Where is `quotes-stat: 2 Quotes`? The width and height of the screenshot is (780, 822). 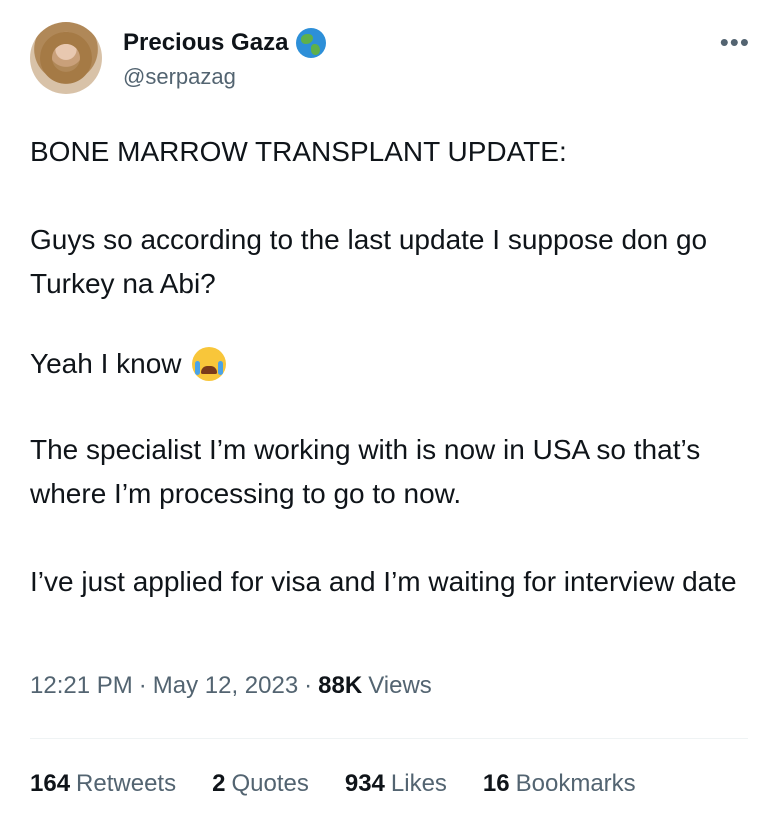
quotes-stat: 2 Quotes is located at coordinates (260, 784).